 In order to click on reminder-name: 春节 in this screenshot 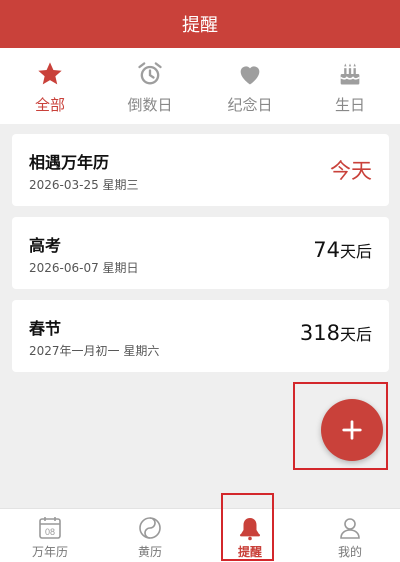, I will do `click(45, 328)`.